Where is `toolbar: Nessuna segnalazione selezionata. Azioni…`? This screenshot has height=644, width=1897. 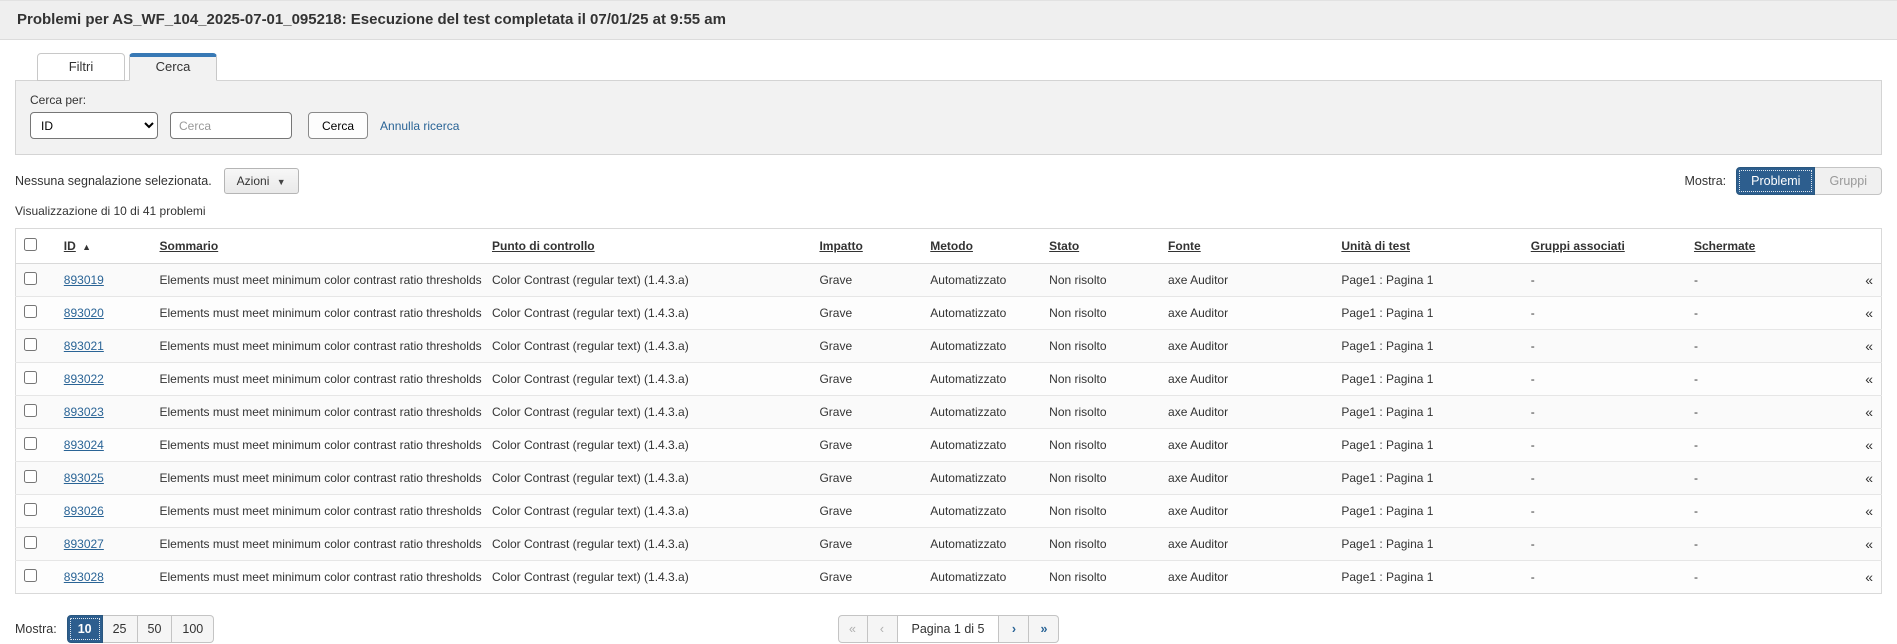 toolbar: Nessuna segnalazione selezionata. Azioni… is located at coordinates (948, 181).